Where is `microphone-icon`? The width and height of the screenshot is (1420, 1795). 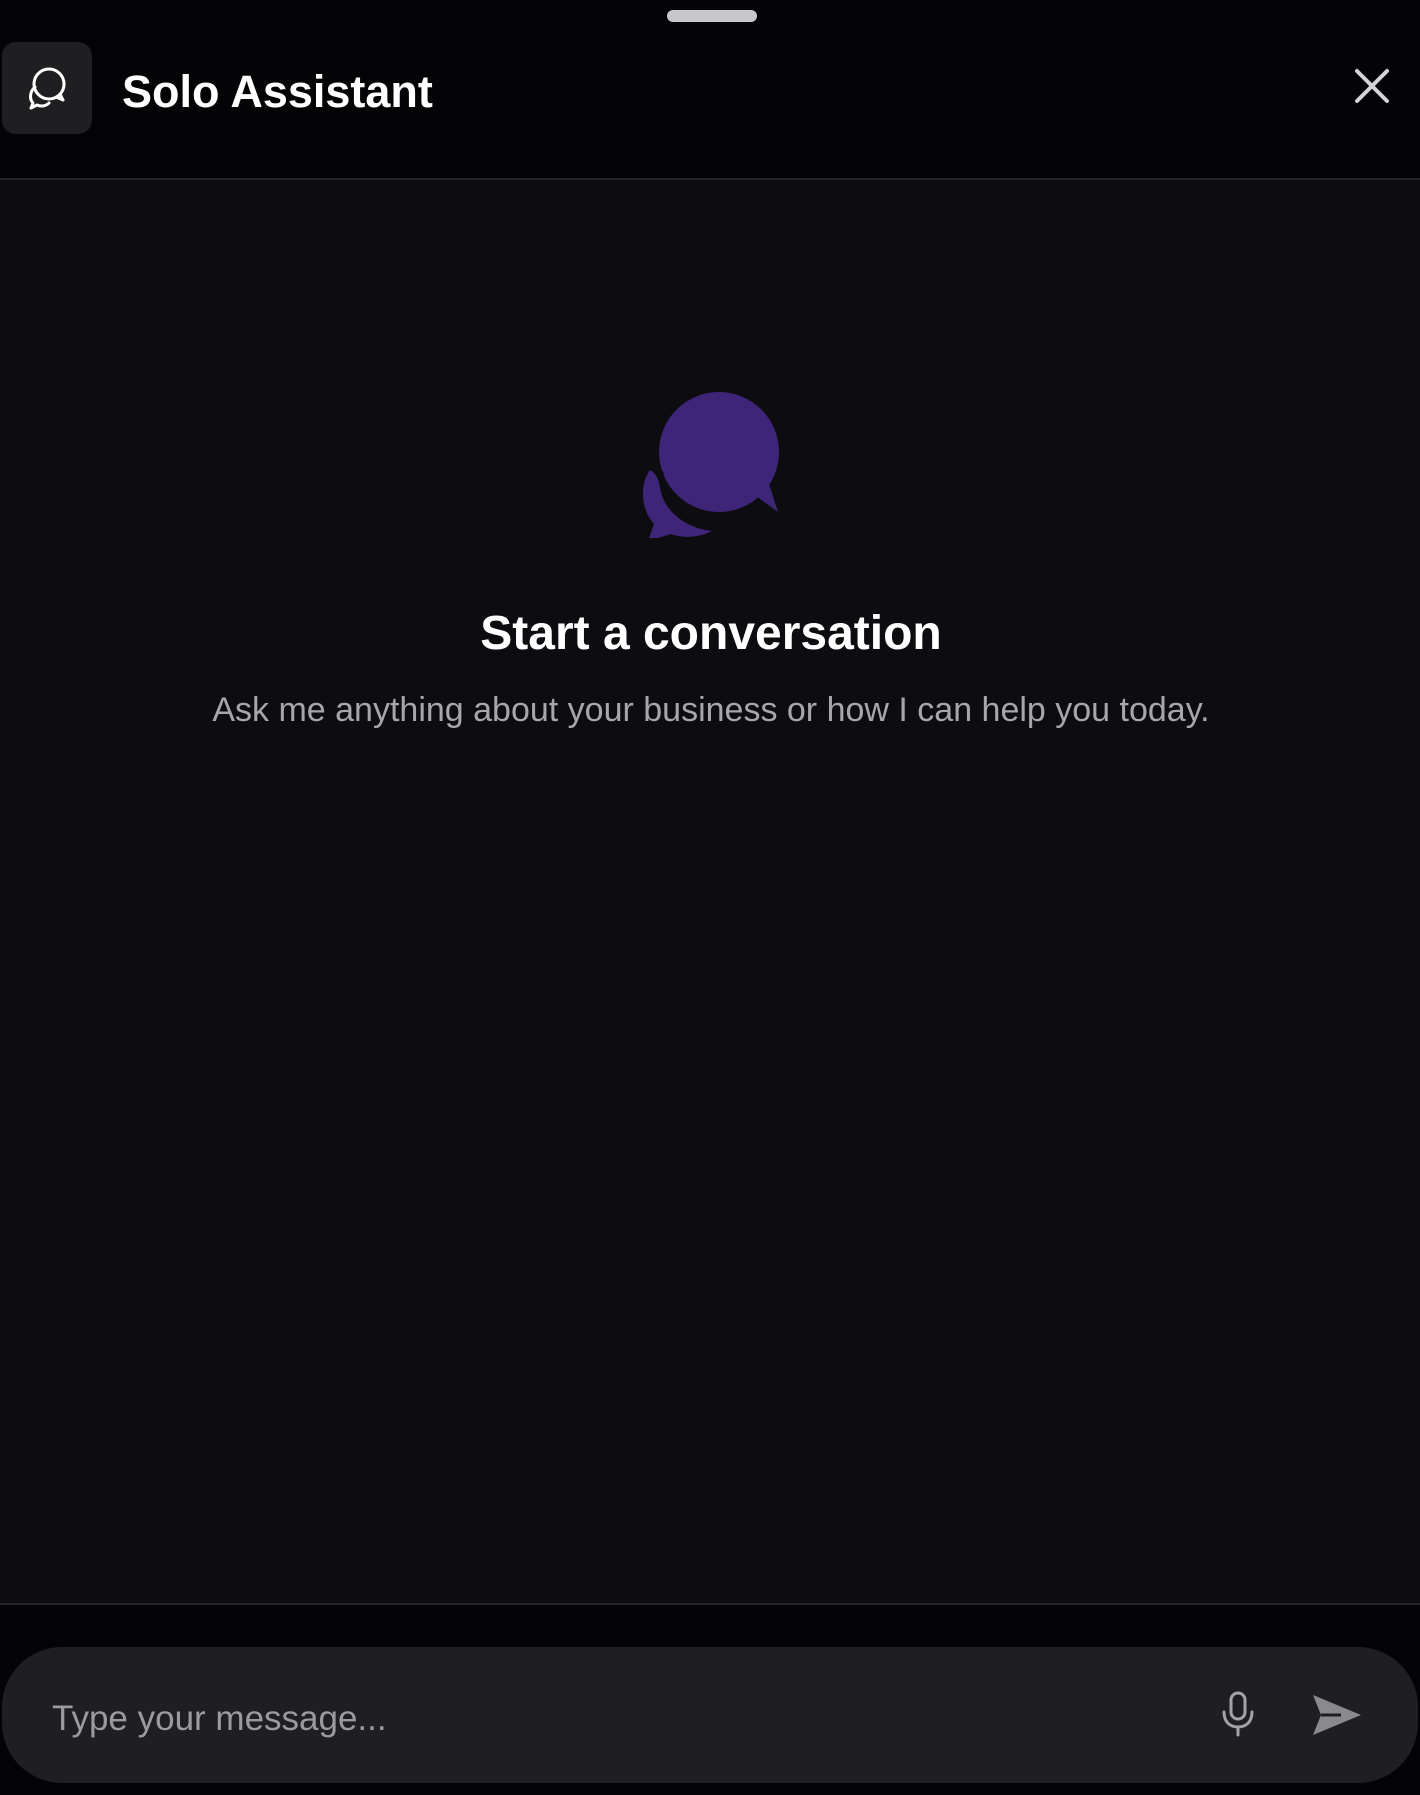 microphone-icon is located at coordinates (1238, 1714).